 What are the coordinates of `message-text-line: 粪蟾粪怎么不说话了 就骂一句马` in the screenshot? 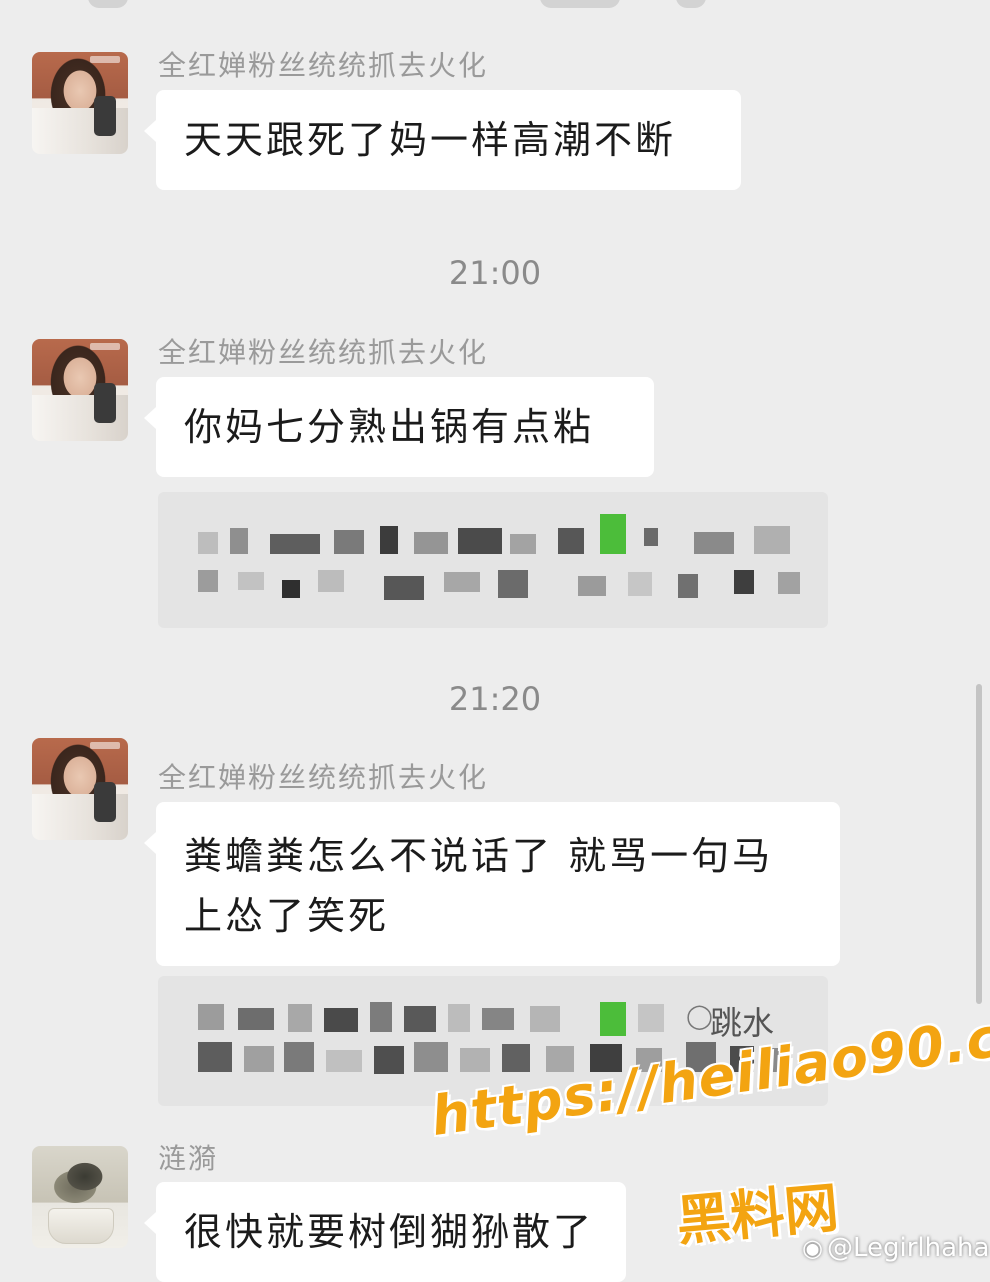 It's located at (479, 856).